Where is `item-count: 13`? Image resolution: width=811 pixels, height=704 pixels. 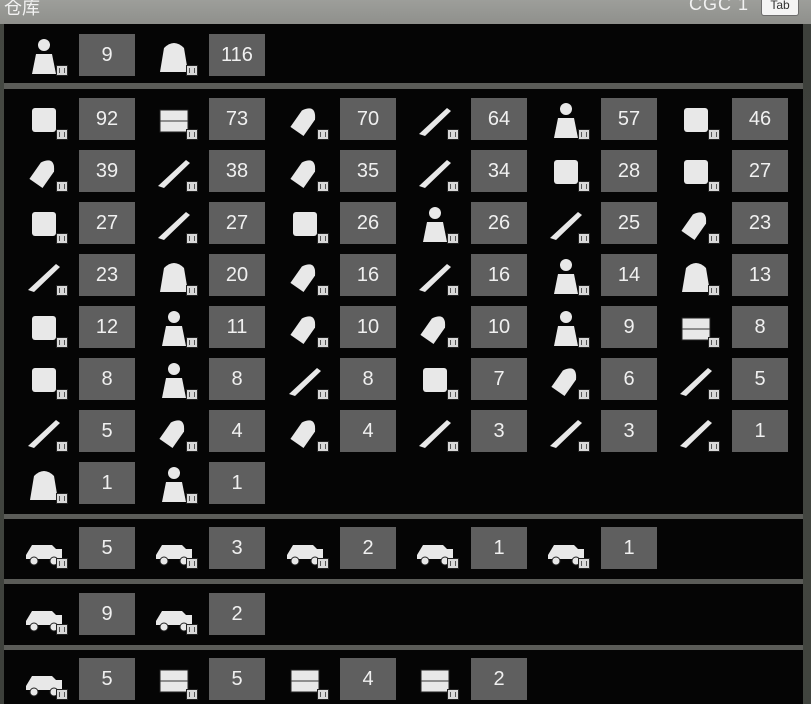
item-count: 13 is located at coordinates (760, 275).